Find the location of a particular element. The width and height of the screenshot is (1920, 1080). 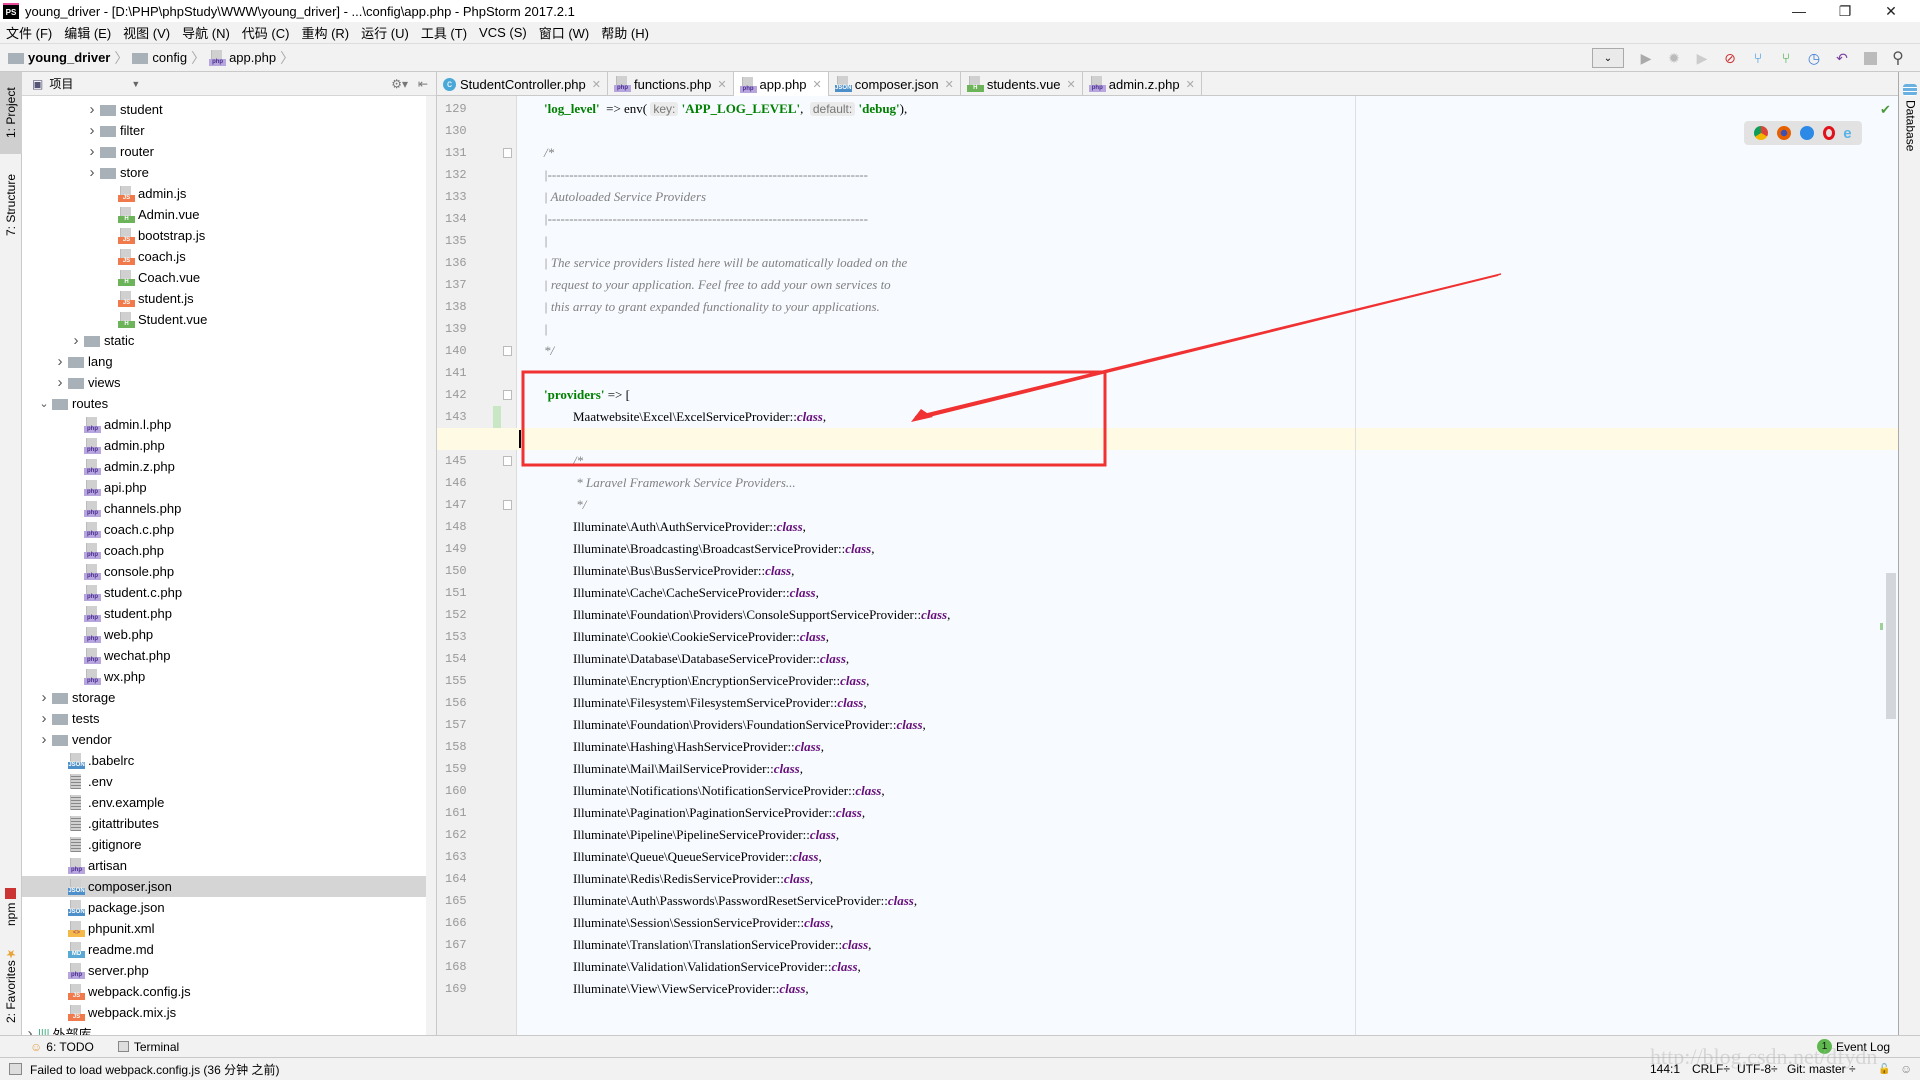

breadcrumb-config: config is located at coordinates (169, 57).